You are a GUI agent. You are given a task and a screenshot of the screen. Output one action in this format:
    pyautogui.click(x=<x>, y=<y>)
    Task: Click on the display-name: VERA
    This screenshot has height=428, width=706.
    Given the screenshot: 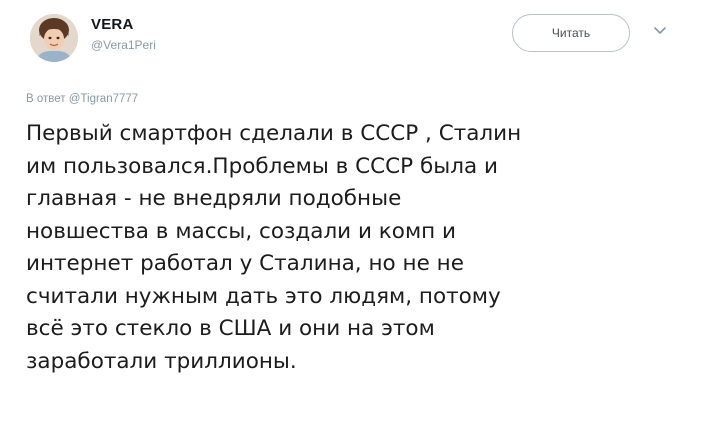 What is the action you would take?
    pyautogui.click(x=112, y=24)
    